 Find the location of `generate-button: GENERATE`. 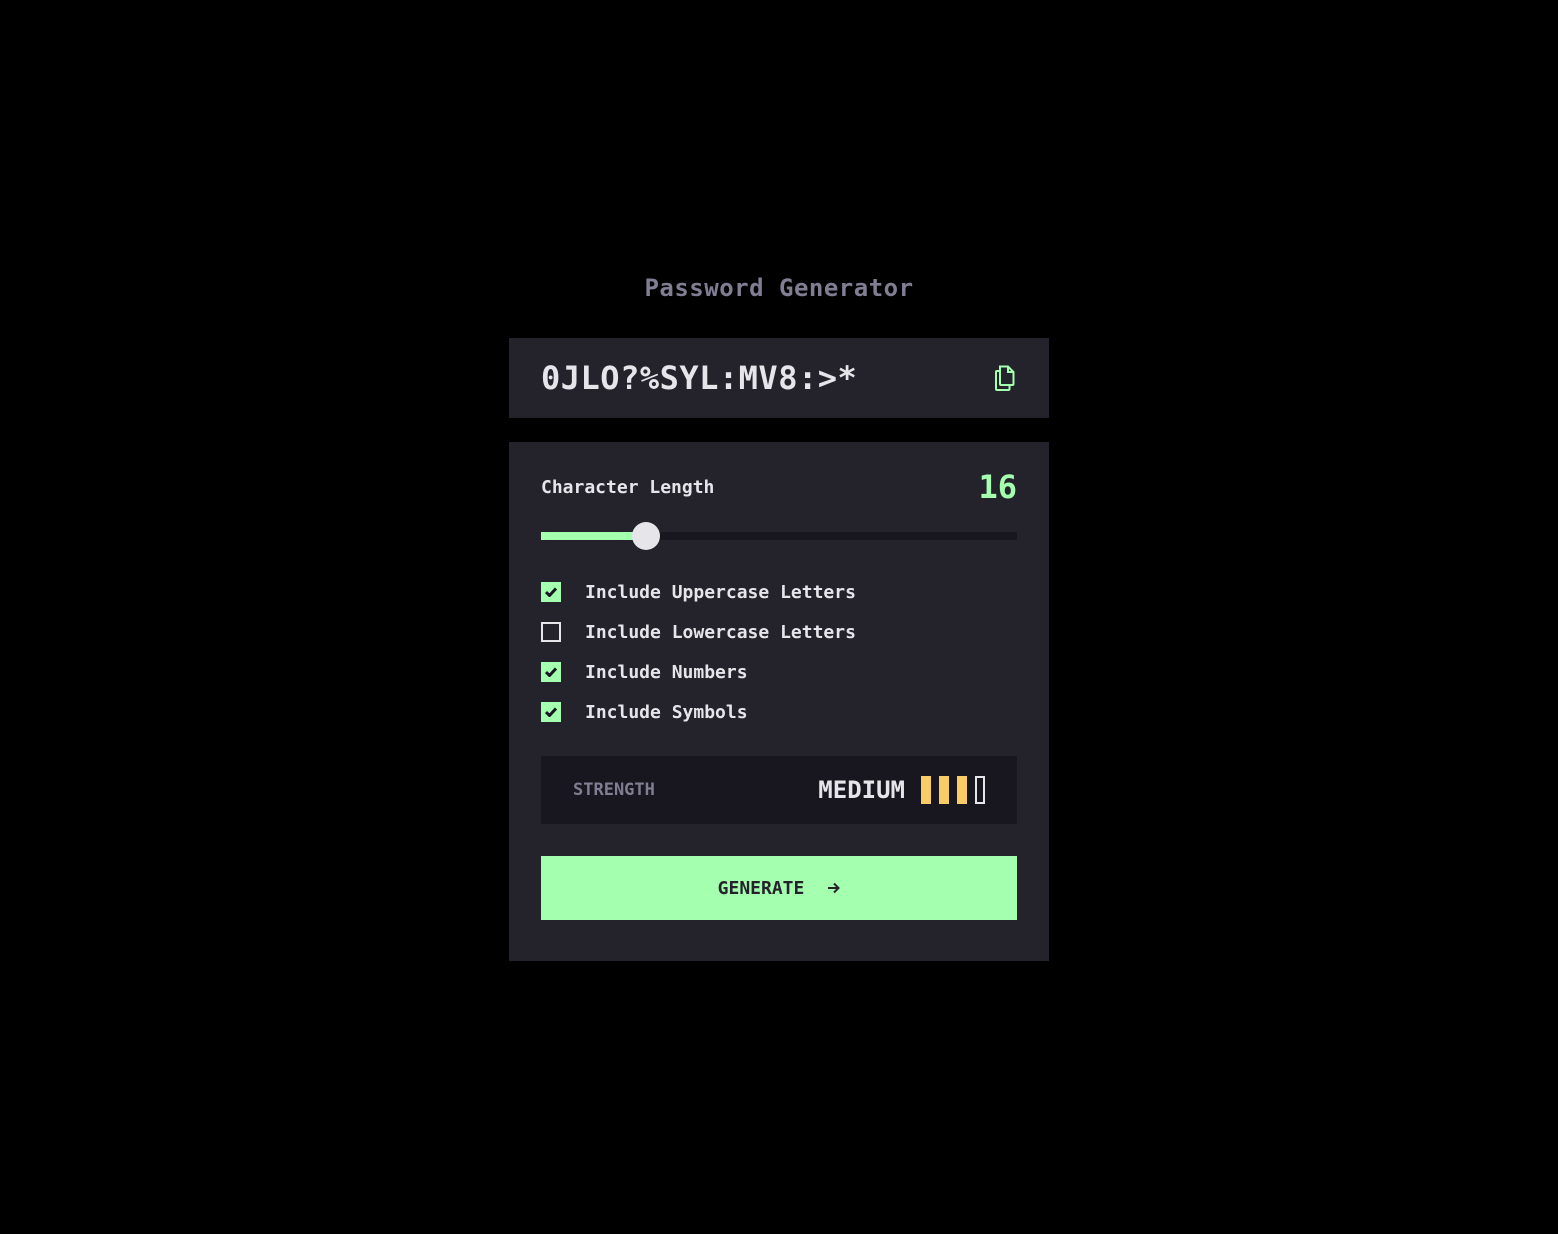

generate-button: GENERATE is located at coordinates (779, 888).